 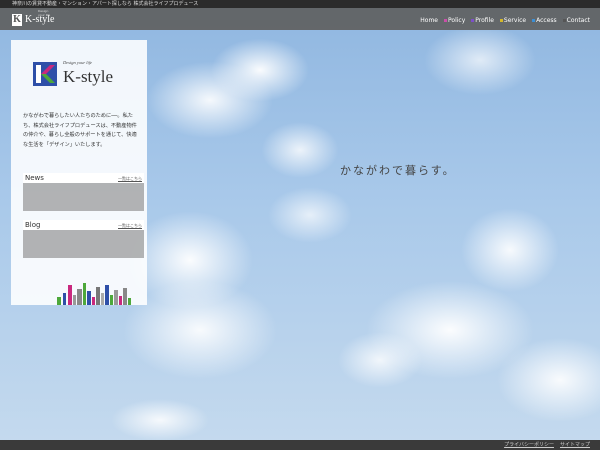 What do you see at coordinates (33, 18) in the screenshot?
I see `header-logo: K K-style Design your life` at bounding box center [33, 18].